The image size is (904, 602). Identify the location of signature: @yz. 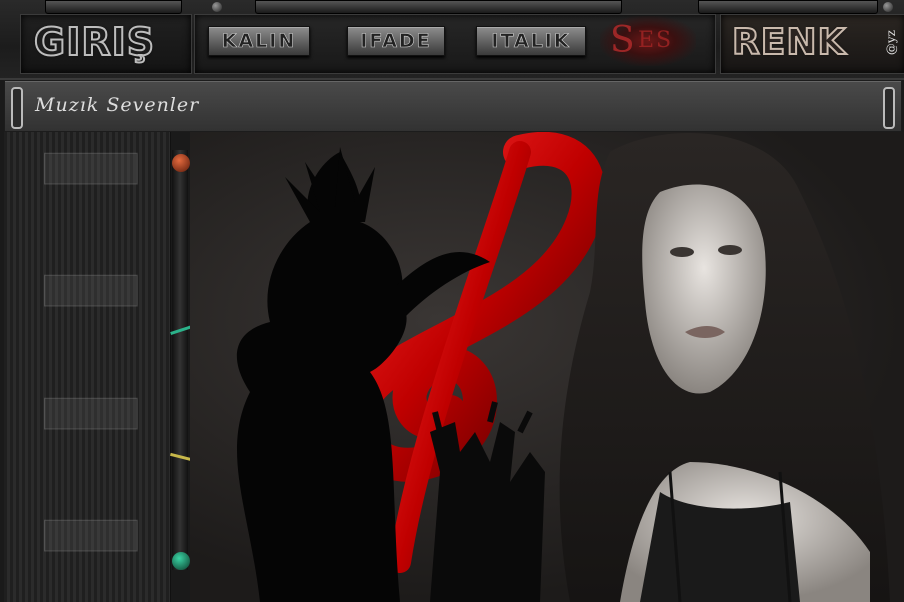
(891, 43).